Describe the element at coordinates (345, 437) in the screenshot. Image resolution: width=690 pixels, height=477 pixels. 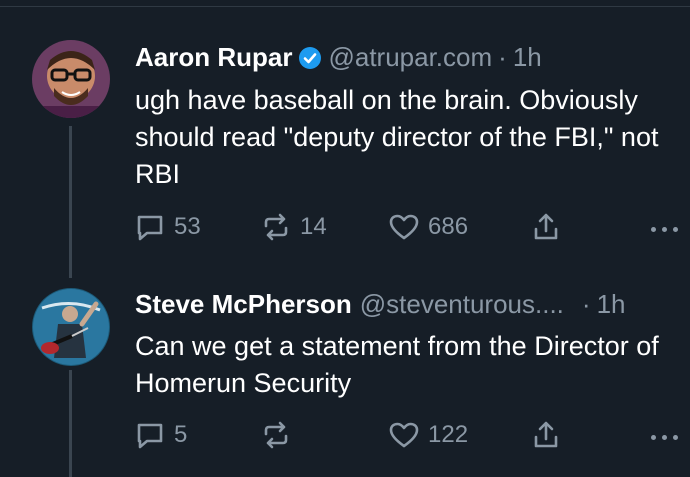
I see `action-bar: 5 122` at that location.